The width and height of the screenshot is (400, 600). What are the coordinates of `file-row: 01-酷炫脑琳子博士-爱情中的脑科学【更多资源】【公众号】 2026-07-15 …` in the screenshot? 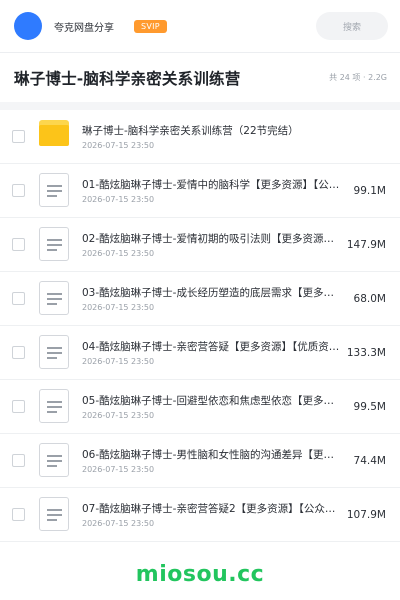 It's located at (200, 191).